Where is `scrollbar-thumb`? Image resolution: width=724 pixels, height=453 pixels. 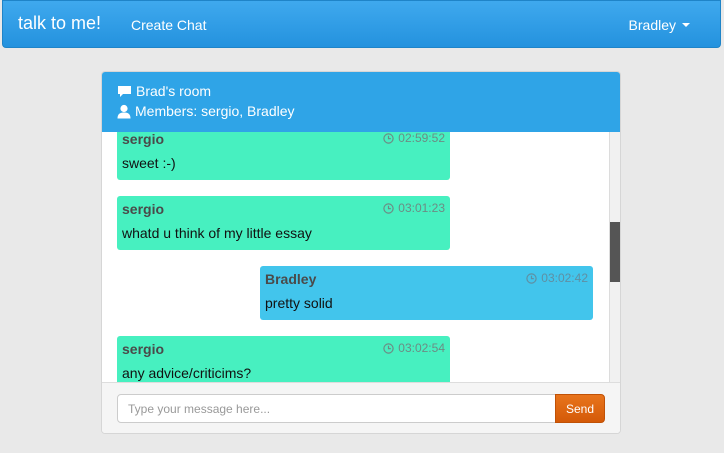 scrollbar-thumb is located at coordinates (615, 252).